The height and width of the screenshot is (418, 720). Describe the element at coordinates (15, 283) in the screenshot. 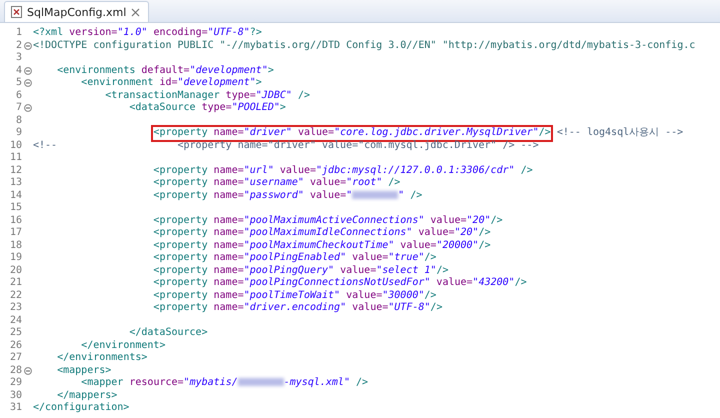

I see `line-number: 21` at that location.